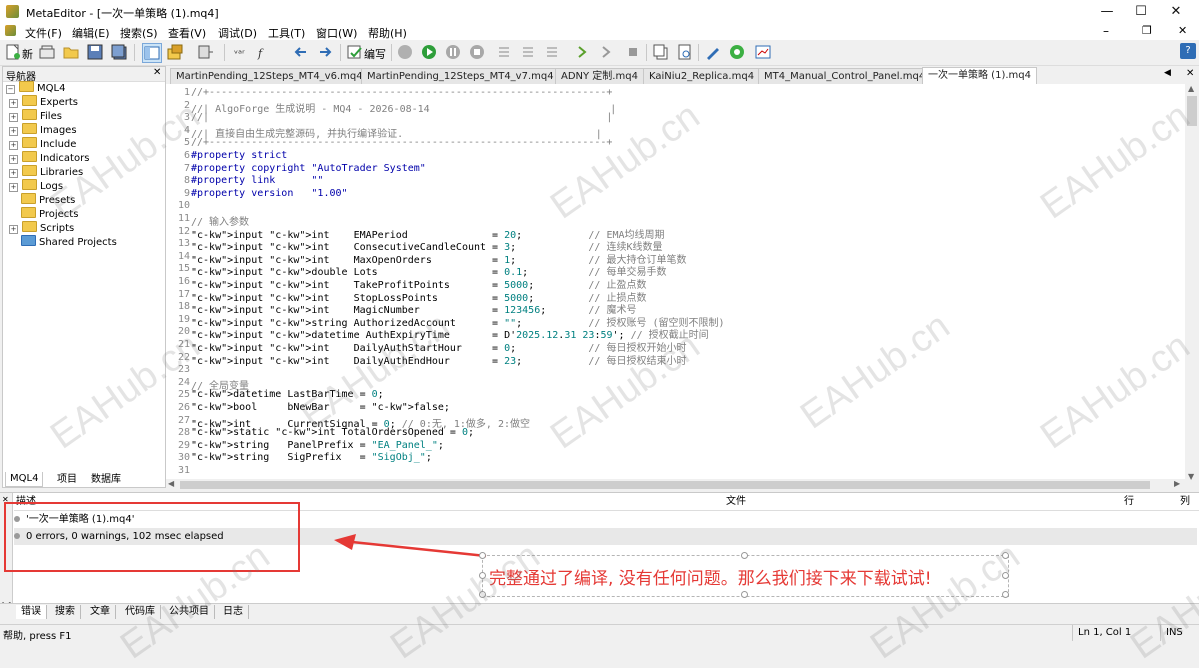  I want to click on scroll-right-icon: ▶, so click(1177, 483).